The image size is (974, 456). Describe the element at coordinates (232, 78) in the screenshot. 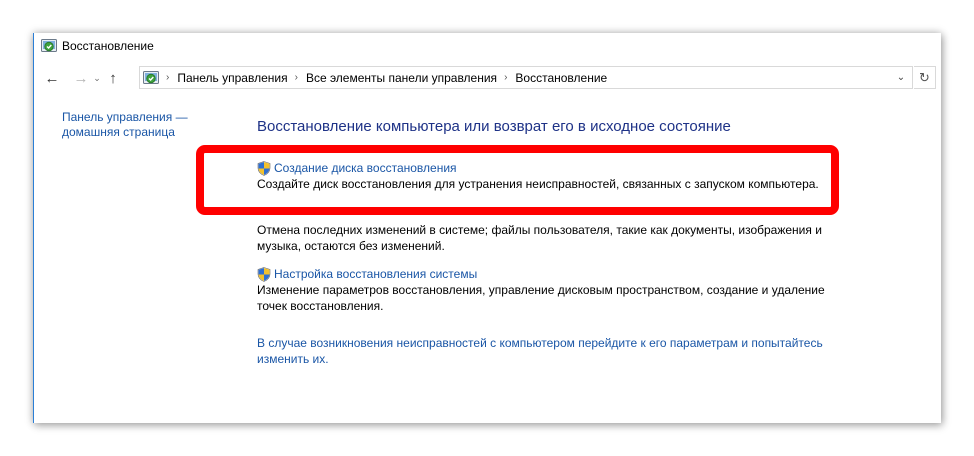

I see `breadcrumb-control-panel: Панель управления` at that location.